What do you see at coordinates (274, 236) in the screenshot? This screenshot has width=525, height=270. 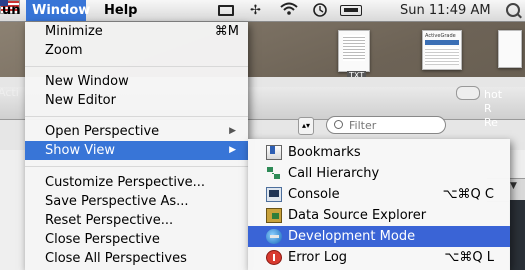 I see `development-mode-icon` at bounding box center [274, 236].